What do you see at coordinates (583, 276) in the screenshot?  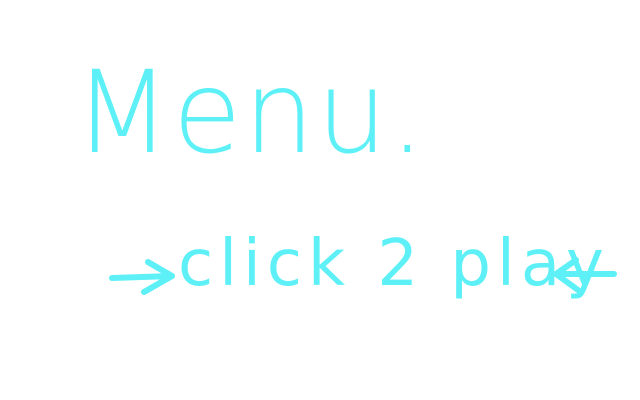 I see `arrow-left-icon` at bounding box center [583, 276].